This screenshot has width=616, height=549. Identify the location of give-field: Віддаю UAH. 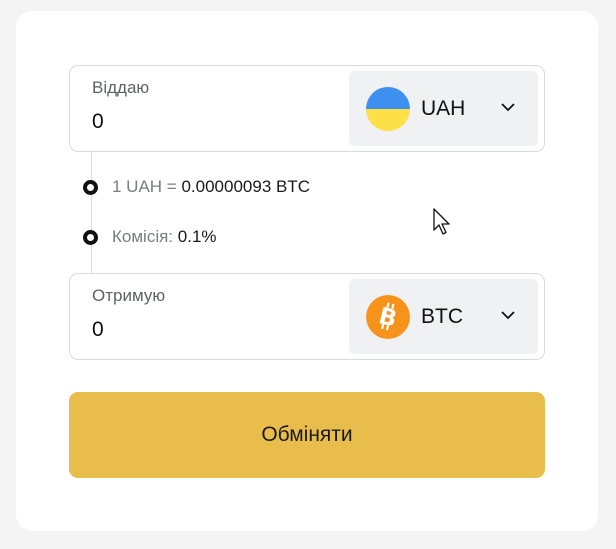
(307, 108).